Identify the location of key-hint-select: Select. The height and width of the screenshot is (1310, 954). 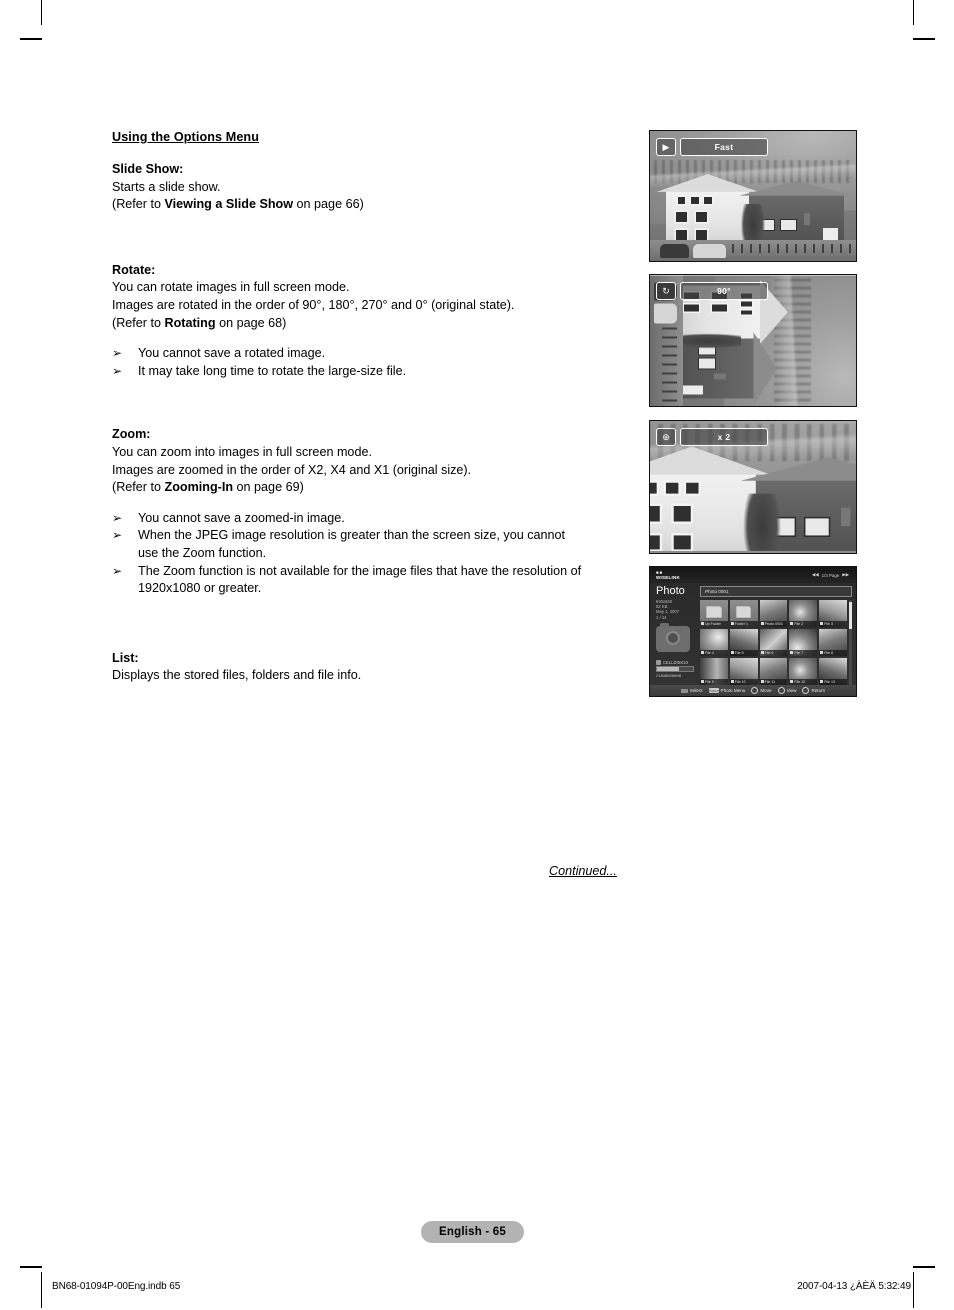
(691, 690).